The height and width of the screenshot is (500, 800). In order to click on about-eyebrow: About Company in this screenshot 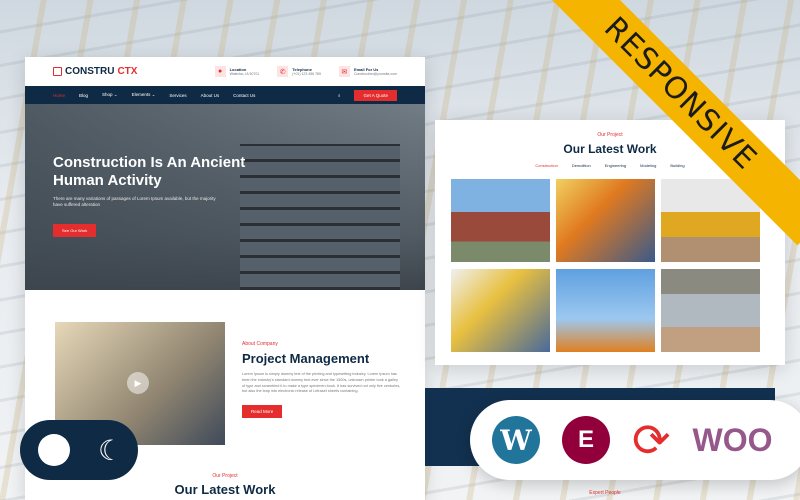, I will do `click(260, 344)`.